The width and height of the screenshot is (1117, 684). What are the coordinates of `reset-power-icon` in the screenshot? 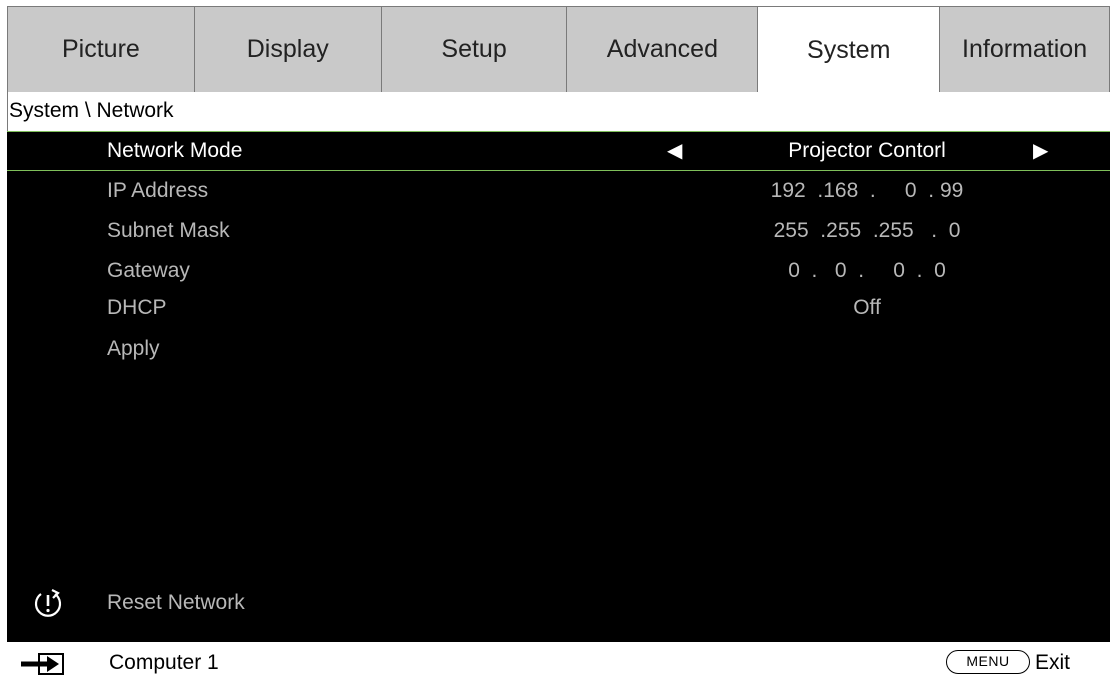 It's located at (48, 603).